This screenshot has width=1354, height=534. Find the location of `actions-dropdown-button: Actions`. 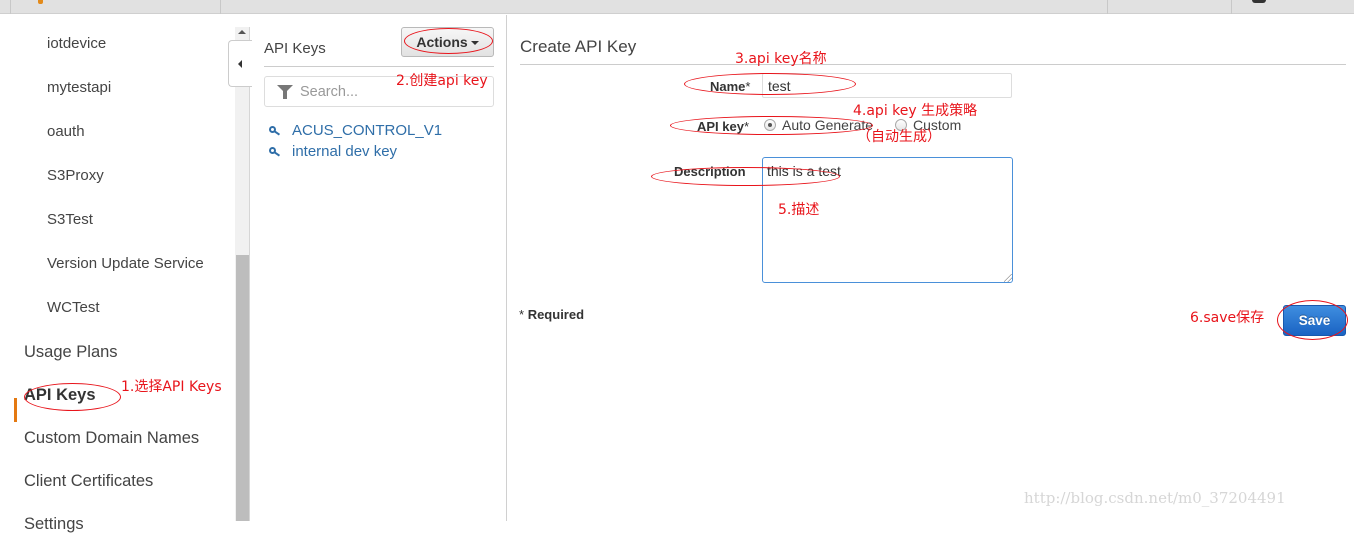

actions-dropdown-button: Actions is located at coordinates (447, 42).